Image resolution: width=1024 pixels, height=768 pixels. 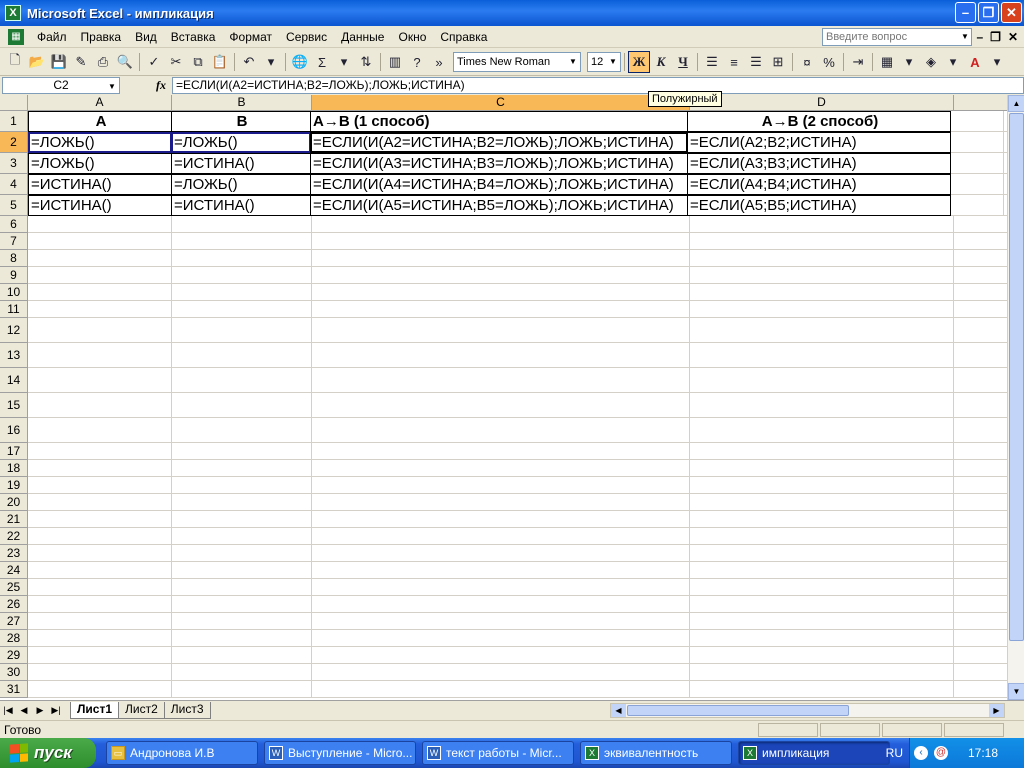 What do you see at coordinates (501, 536) in the screenshot?
I see `cell-c22` at bounding box center [501, 536].